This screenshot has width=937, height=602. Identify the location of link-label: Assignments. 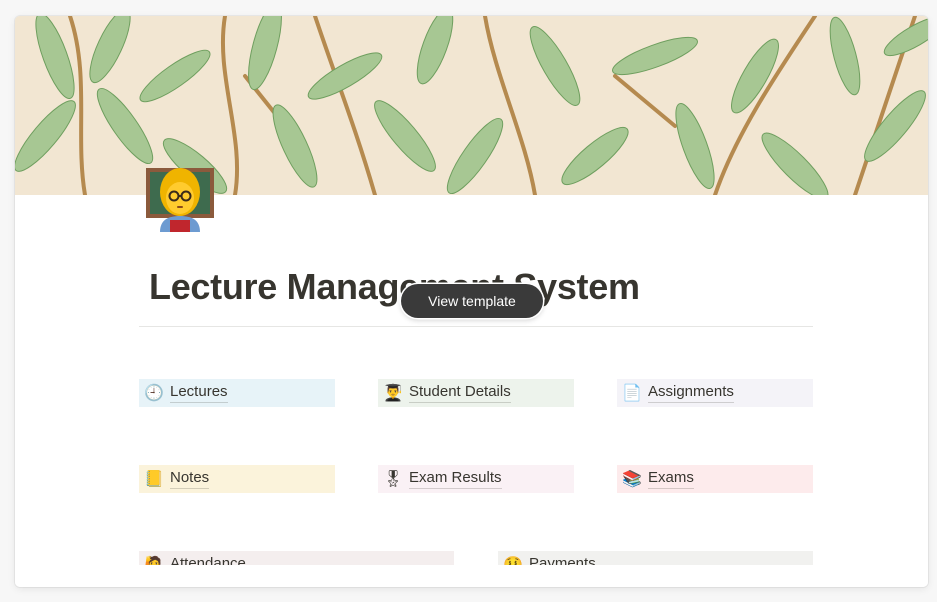
(691, 393).